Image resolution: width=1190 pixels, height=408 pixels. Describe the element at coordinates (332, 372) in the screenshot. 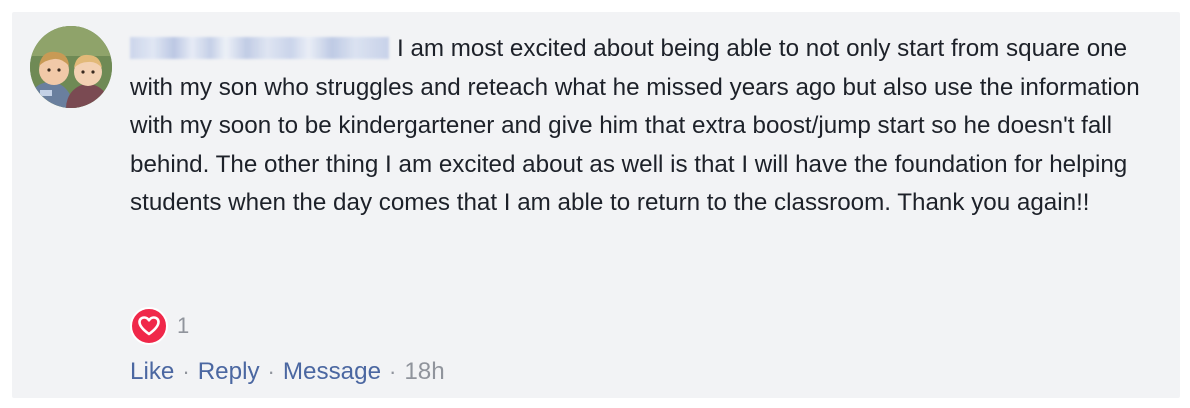

I see `message-link: Message` at that location.